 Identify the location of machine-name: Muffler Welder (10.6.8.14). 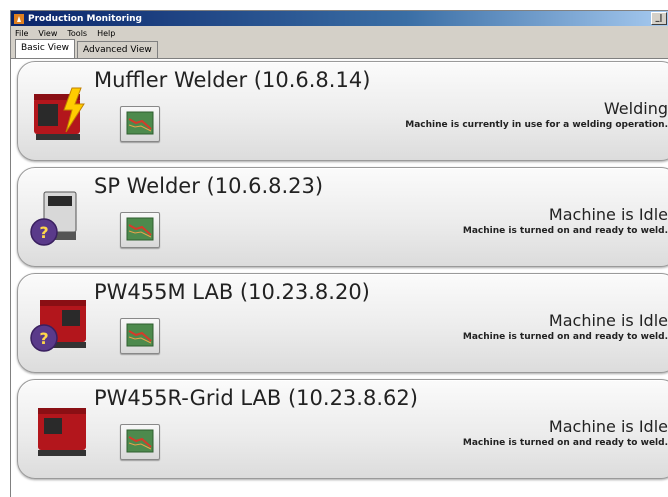
(232, 80).